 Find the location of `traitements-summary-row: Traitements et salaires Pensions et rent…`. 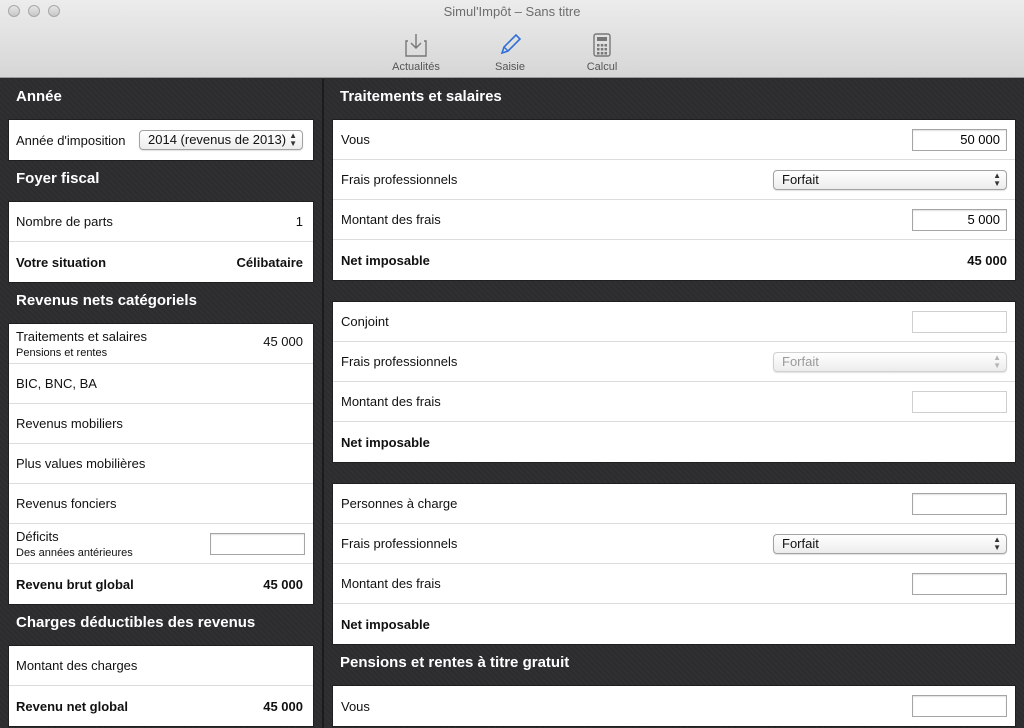

traitements-summary-row: Traitements et salaires Pensions et rent… is located at coordinates (161, 344).